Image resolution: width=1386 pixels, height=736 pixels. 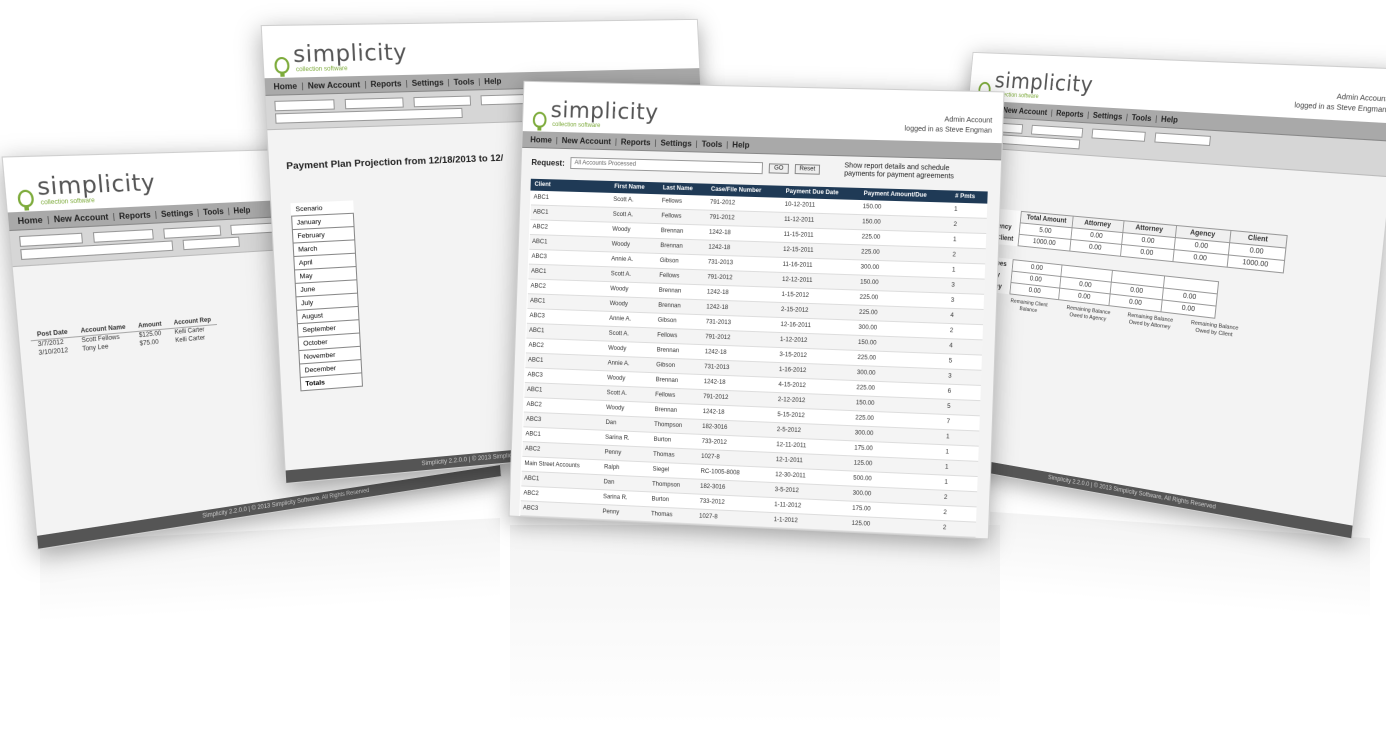 I want to click on table-cell: 182-3016, so click(x=732, y=539).